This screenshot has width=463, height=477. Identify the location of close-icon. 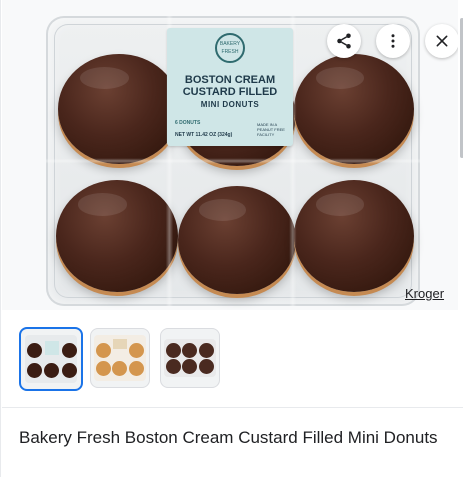
(442, 41).